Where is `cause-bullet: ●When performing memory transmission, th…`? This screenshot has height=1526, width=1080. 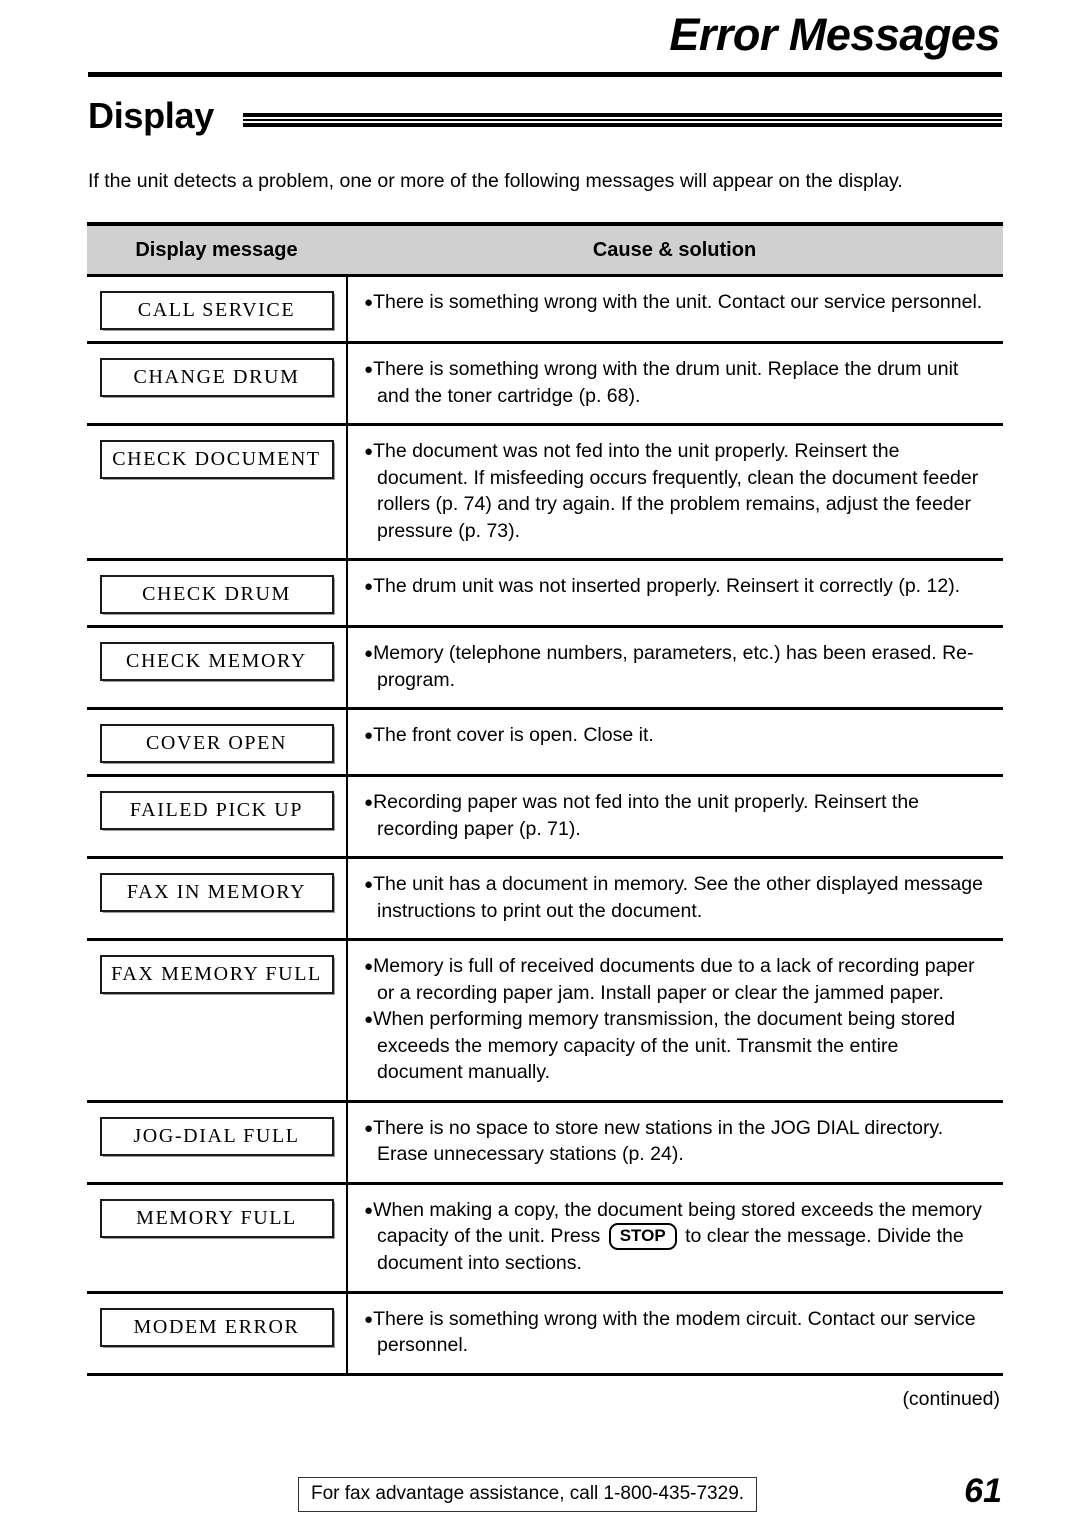
cause-bullet: ●When performing memory transmission, th… is located at coordinates (676, 1046).